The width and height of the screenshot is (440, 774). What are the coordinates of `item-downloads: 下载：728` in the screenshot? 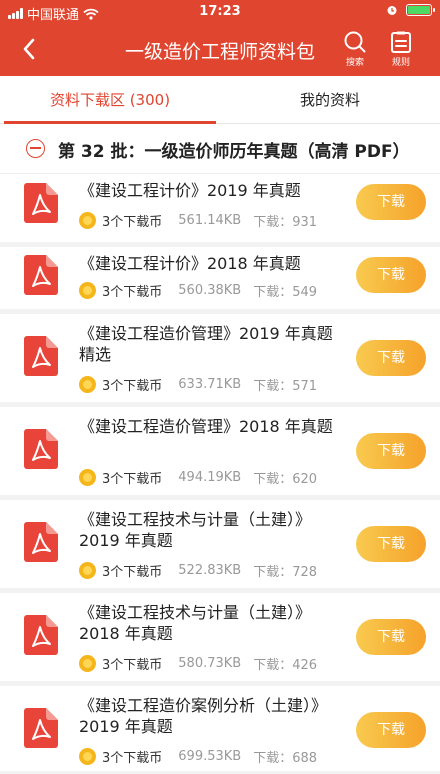 It's located at (285, 572).